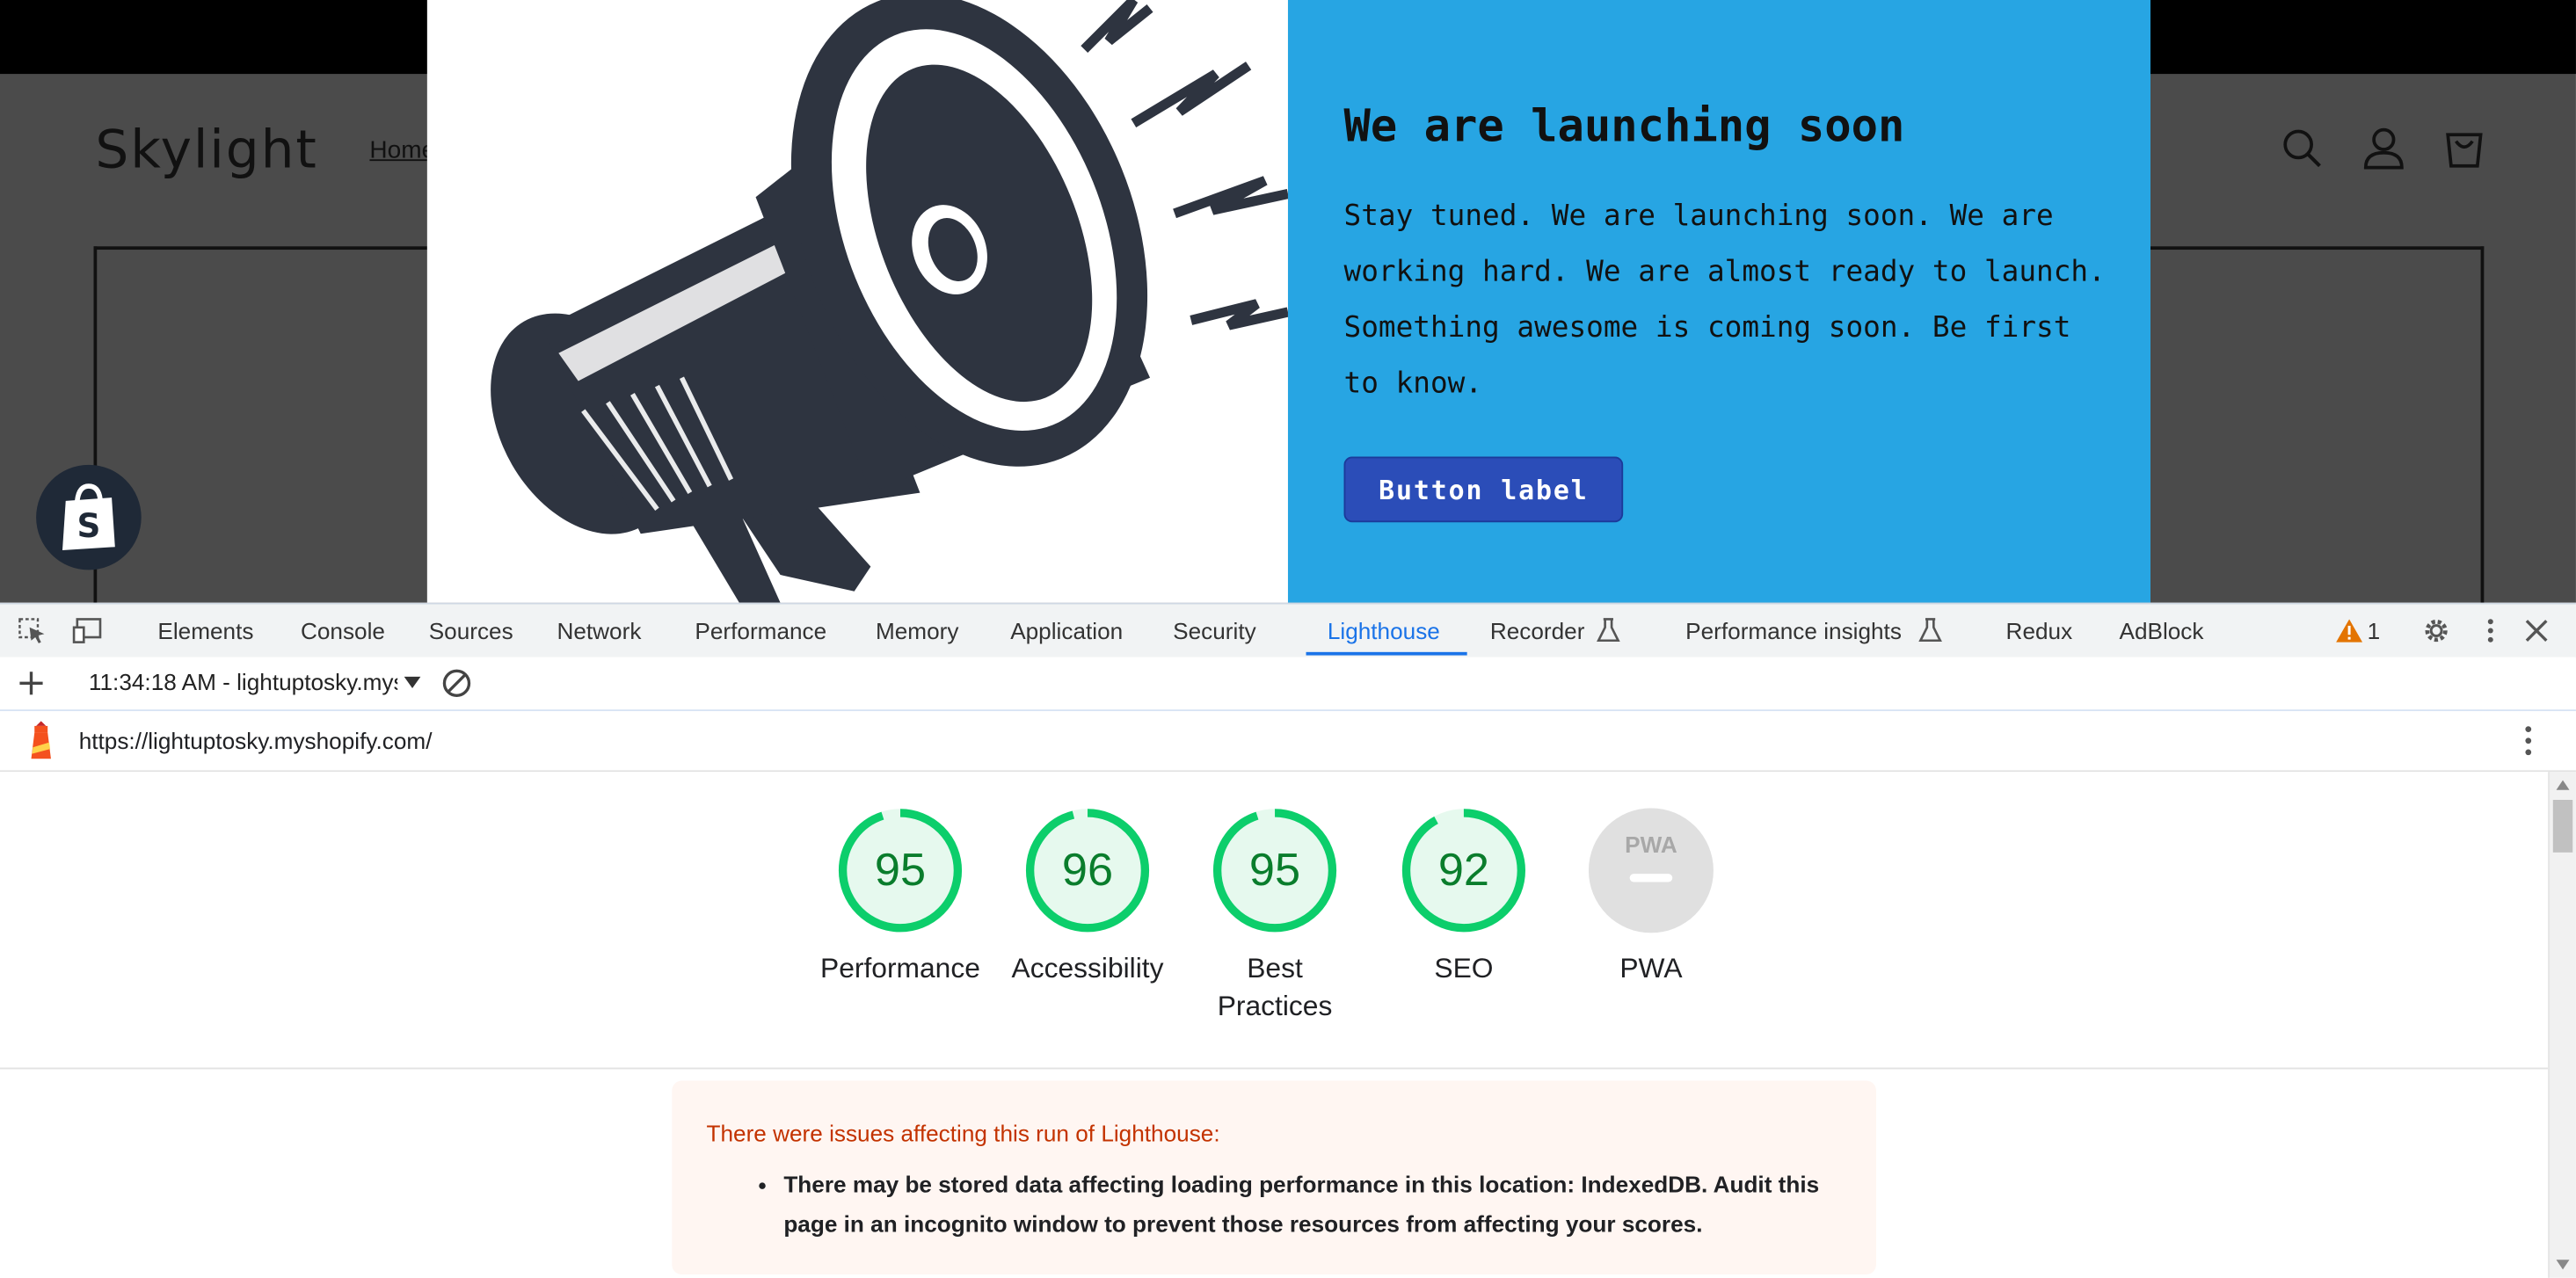  Describe the element at coordinates (2310, 424) in the screenshot. I see `hero-frame-right` at that location.